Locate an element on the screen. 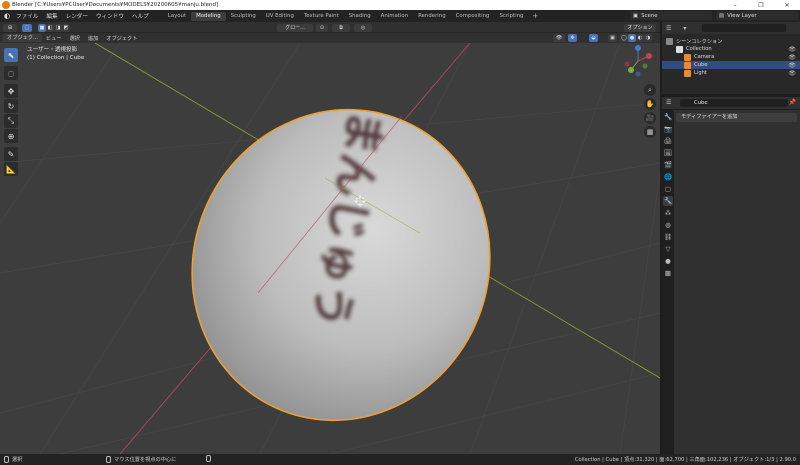  select-tool-icon: ⬉ is located at coordinates (11, 55).